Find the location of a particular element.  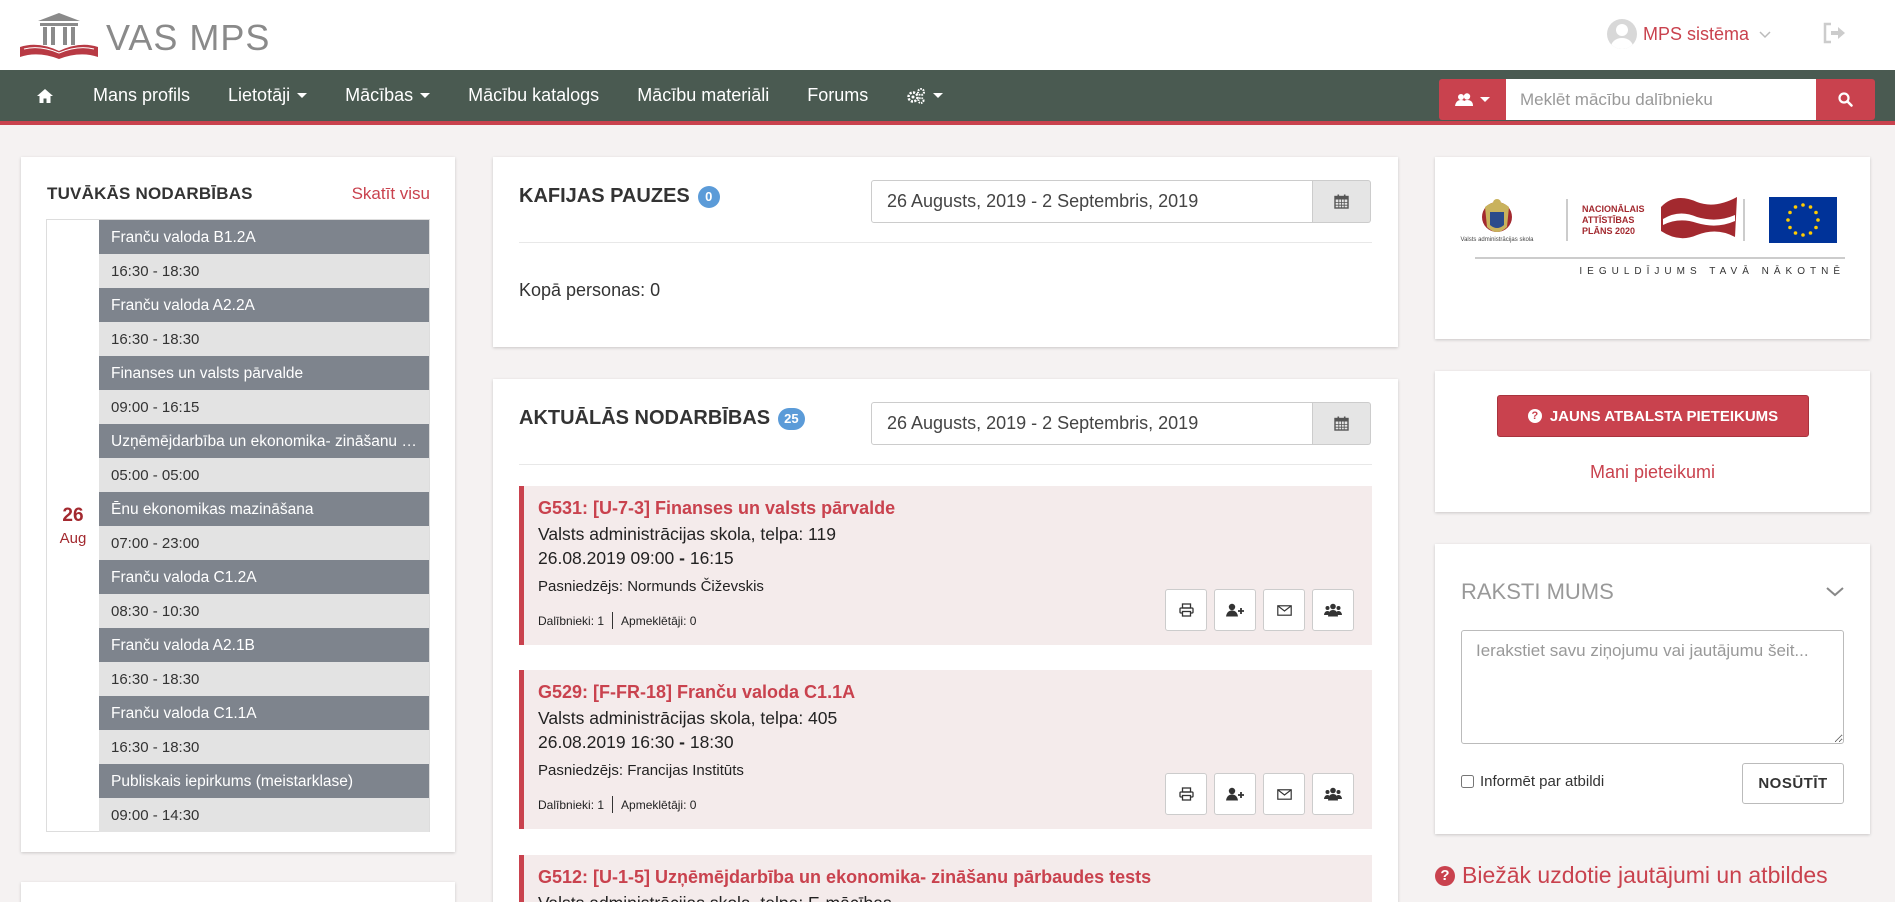

logo: VAS MPS is located at coordinates (144, 36).